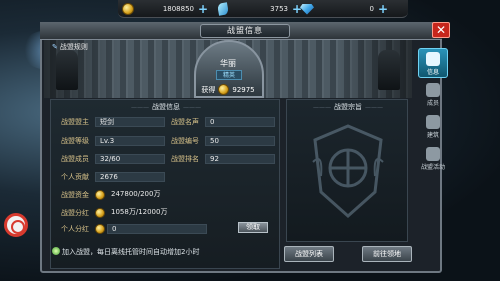 The height and width of the screenshot is (281, 500). What do you see at coordinates (240, 159) in the screenshot?
I see `rank-value: 92` at bounding box center [240, 159].